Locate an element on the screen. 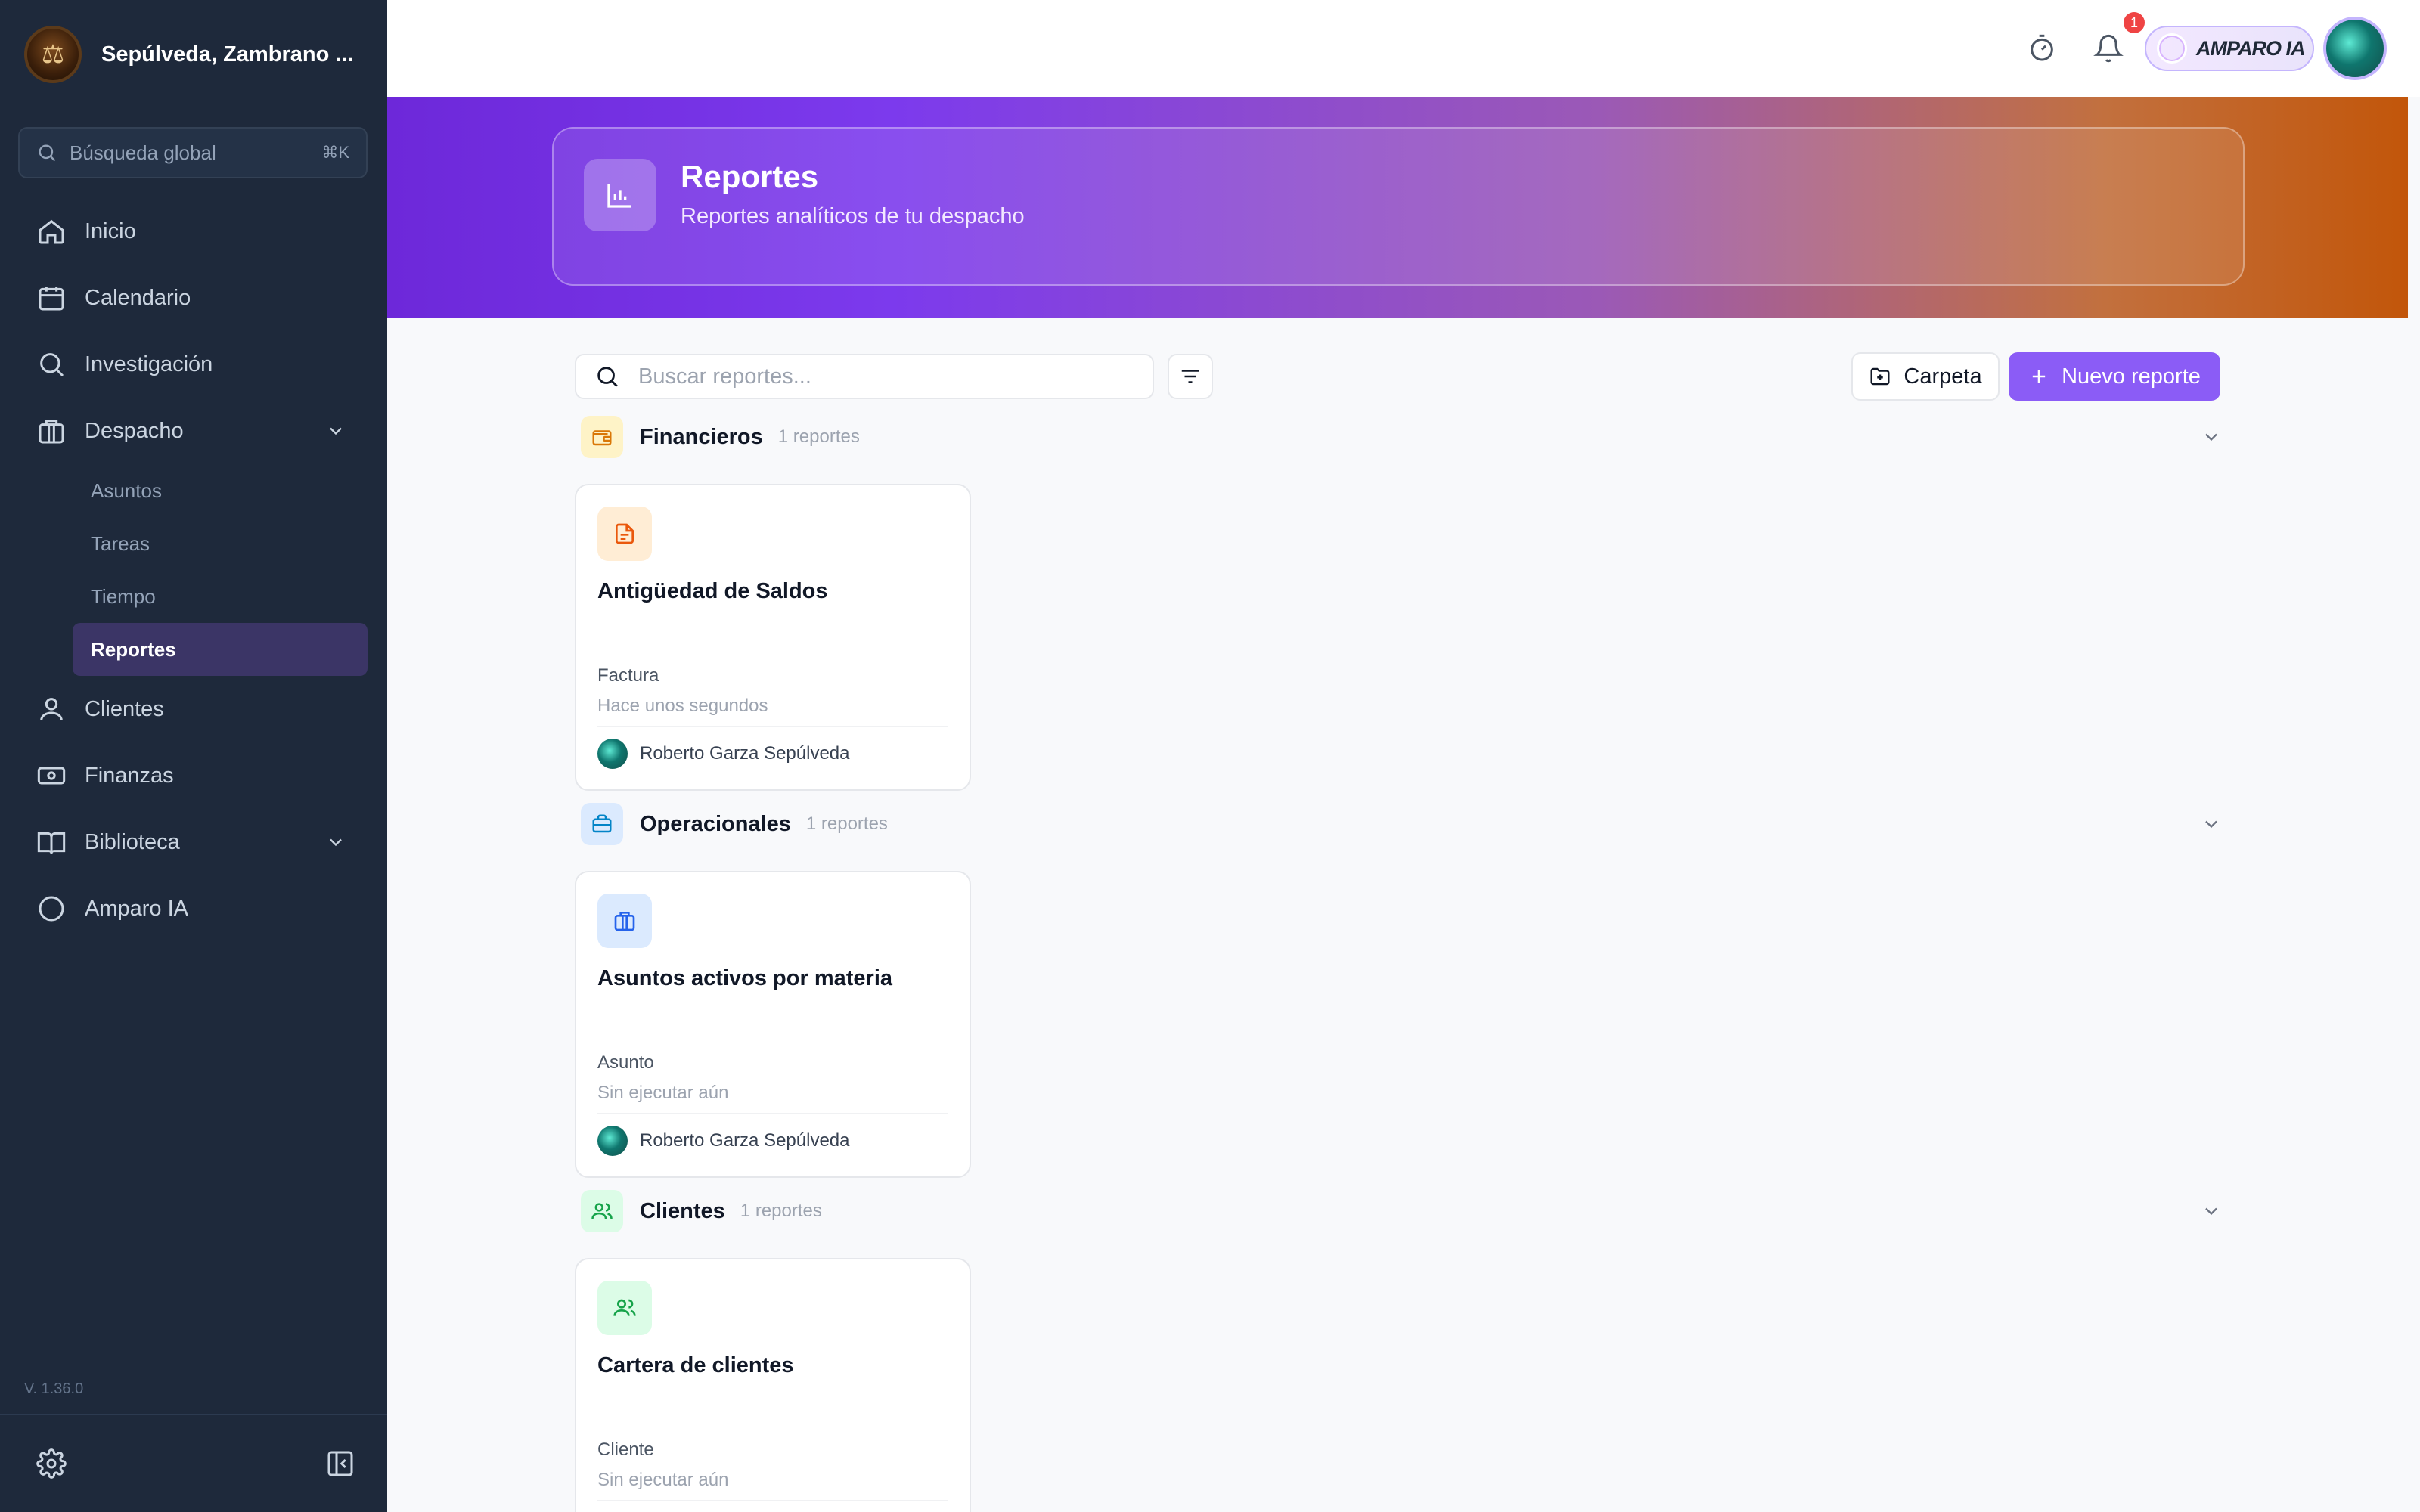  briefcase-icon is located at coordinates (602, 824).